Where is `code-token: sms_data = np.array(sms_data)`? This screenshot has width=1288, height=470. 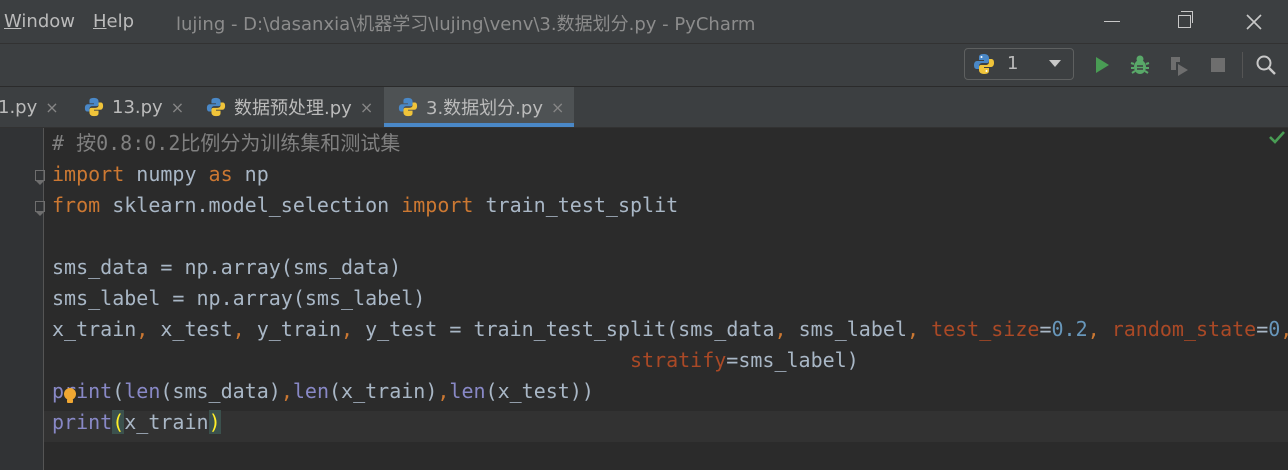
code-token: sms_data = np.array(sms_data) is located at coordinates (227, 267).